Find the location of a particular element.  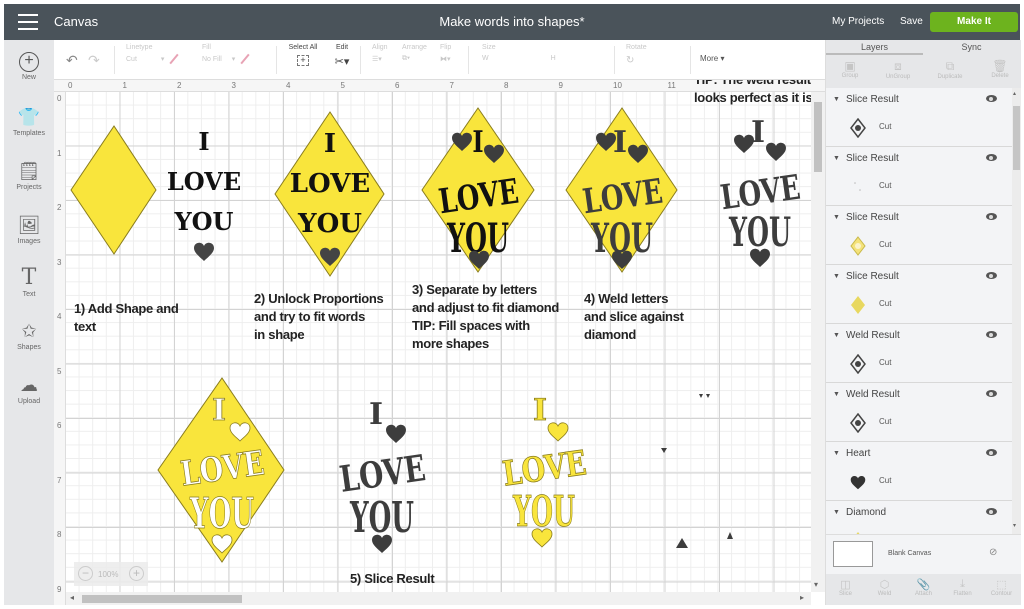

sidebar-item-images: 🖼 Images is located at coordinates (29, 229).